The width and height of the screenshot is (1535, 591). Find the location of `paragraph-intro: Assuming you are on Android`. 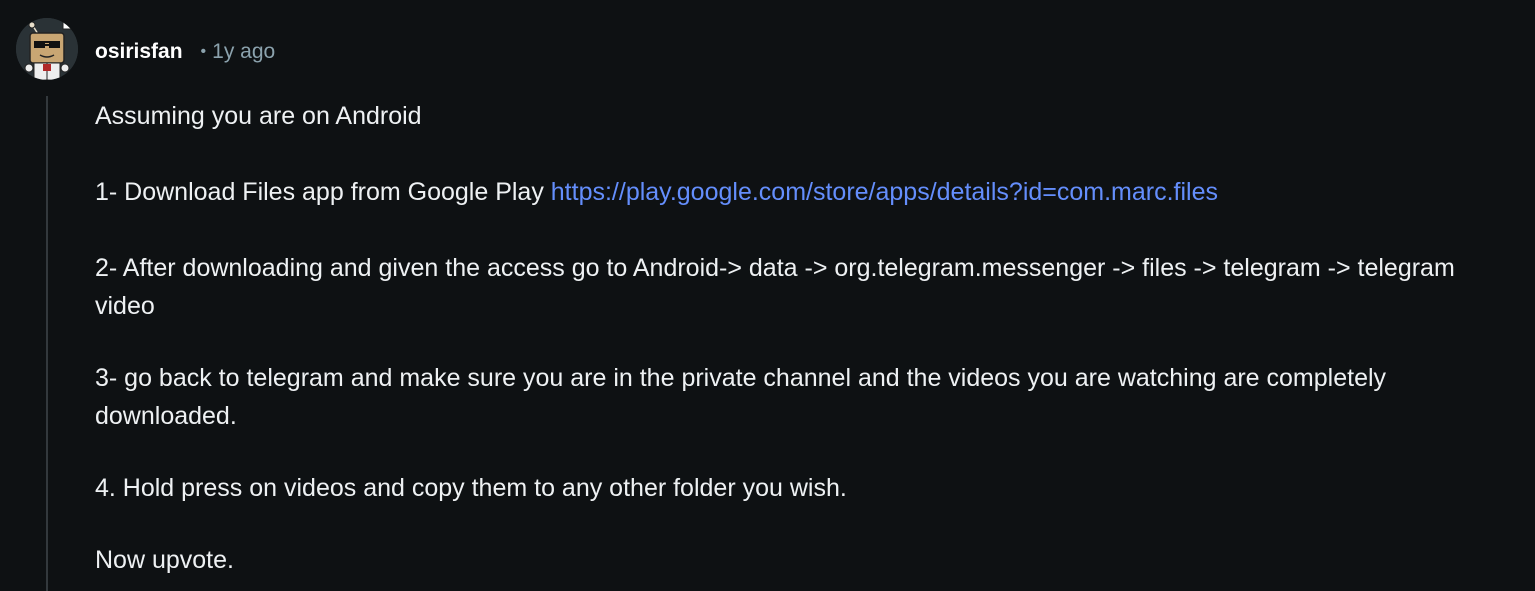

paragraph-intro: Assuming you are on Android is located at coordinates (258, 116).